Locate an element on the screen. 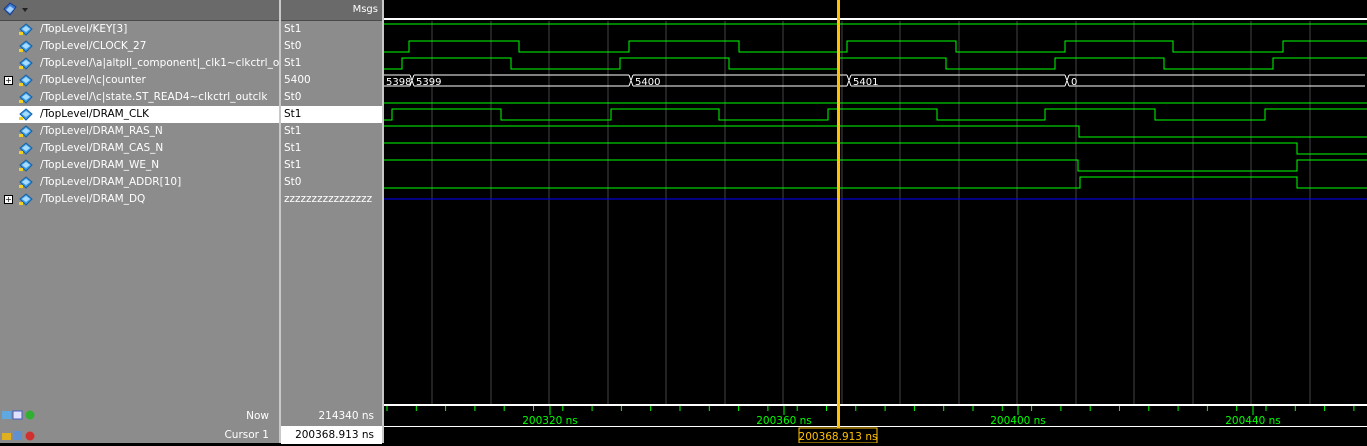  signal-name: /TopLevel/\c|counter is located at coordinates (93, 80).